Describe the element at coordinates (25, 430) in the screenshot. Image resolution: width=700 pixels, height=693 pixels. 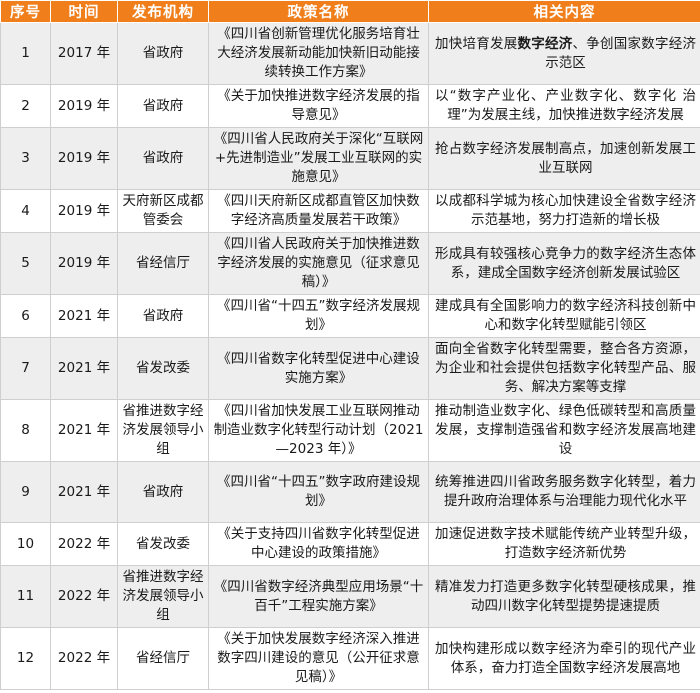
I see `row-index: 8` at that location.